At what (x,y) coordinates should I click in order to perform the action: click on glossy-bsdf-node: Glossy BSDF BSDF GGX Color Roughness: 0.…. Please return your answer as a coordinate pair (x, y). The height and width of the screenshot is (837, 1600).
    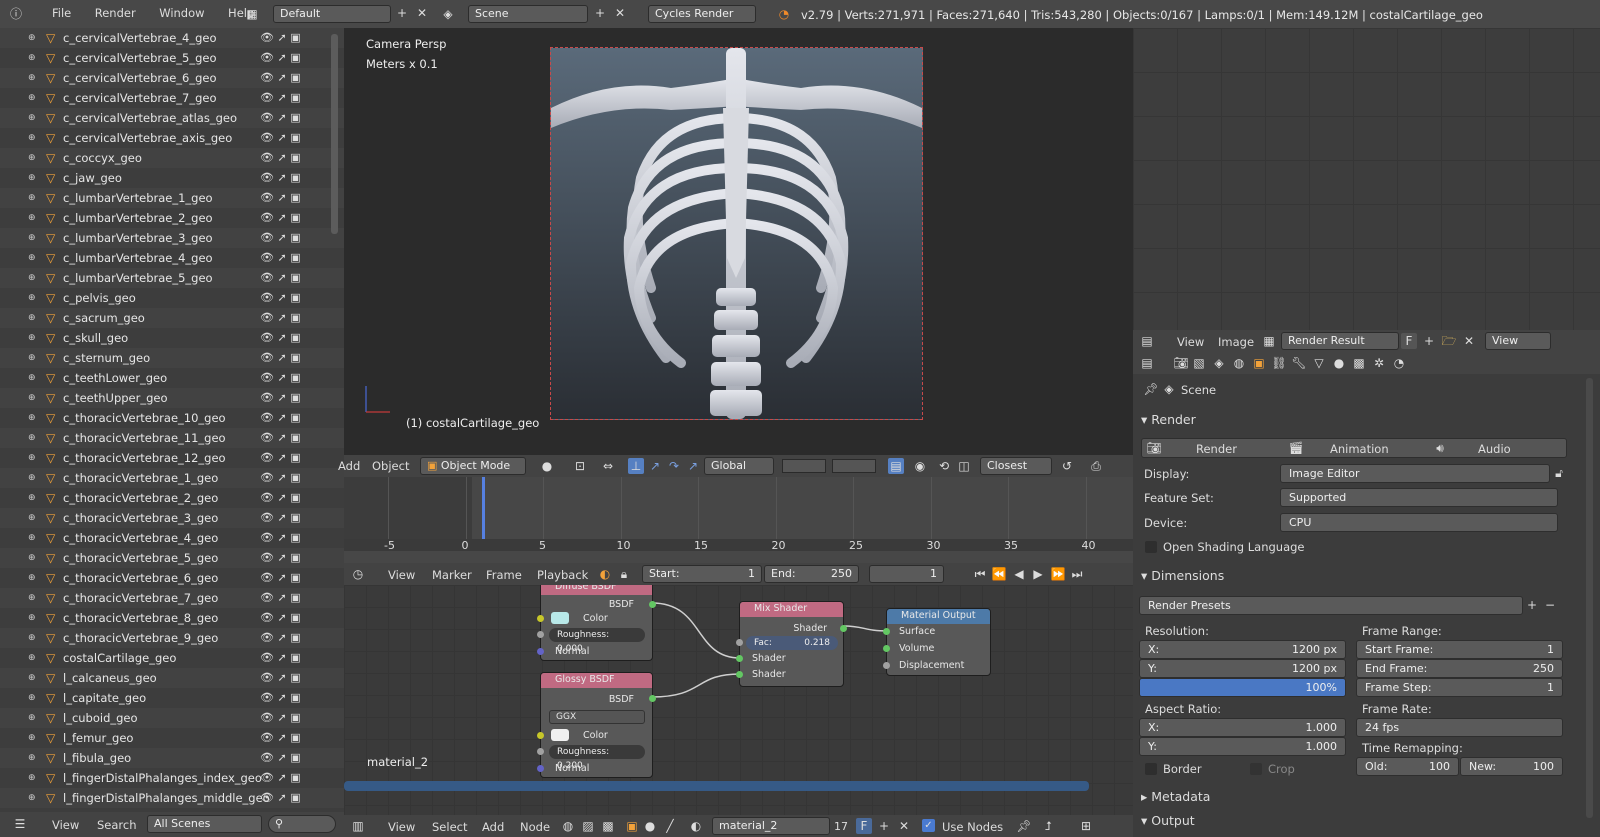
    Looking at the image, I should click on (596, 725).